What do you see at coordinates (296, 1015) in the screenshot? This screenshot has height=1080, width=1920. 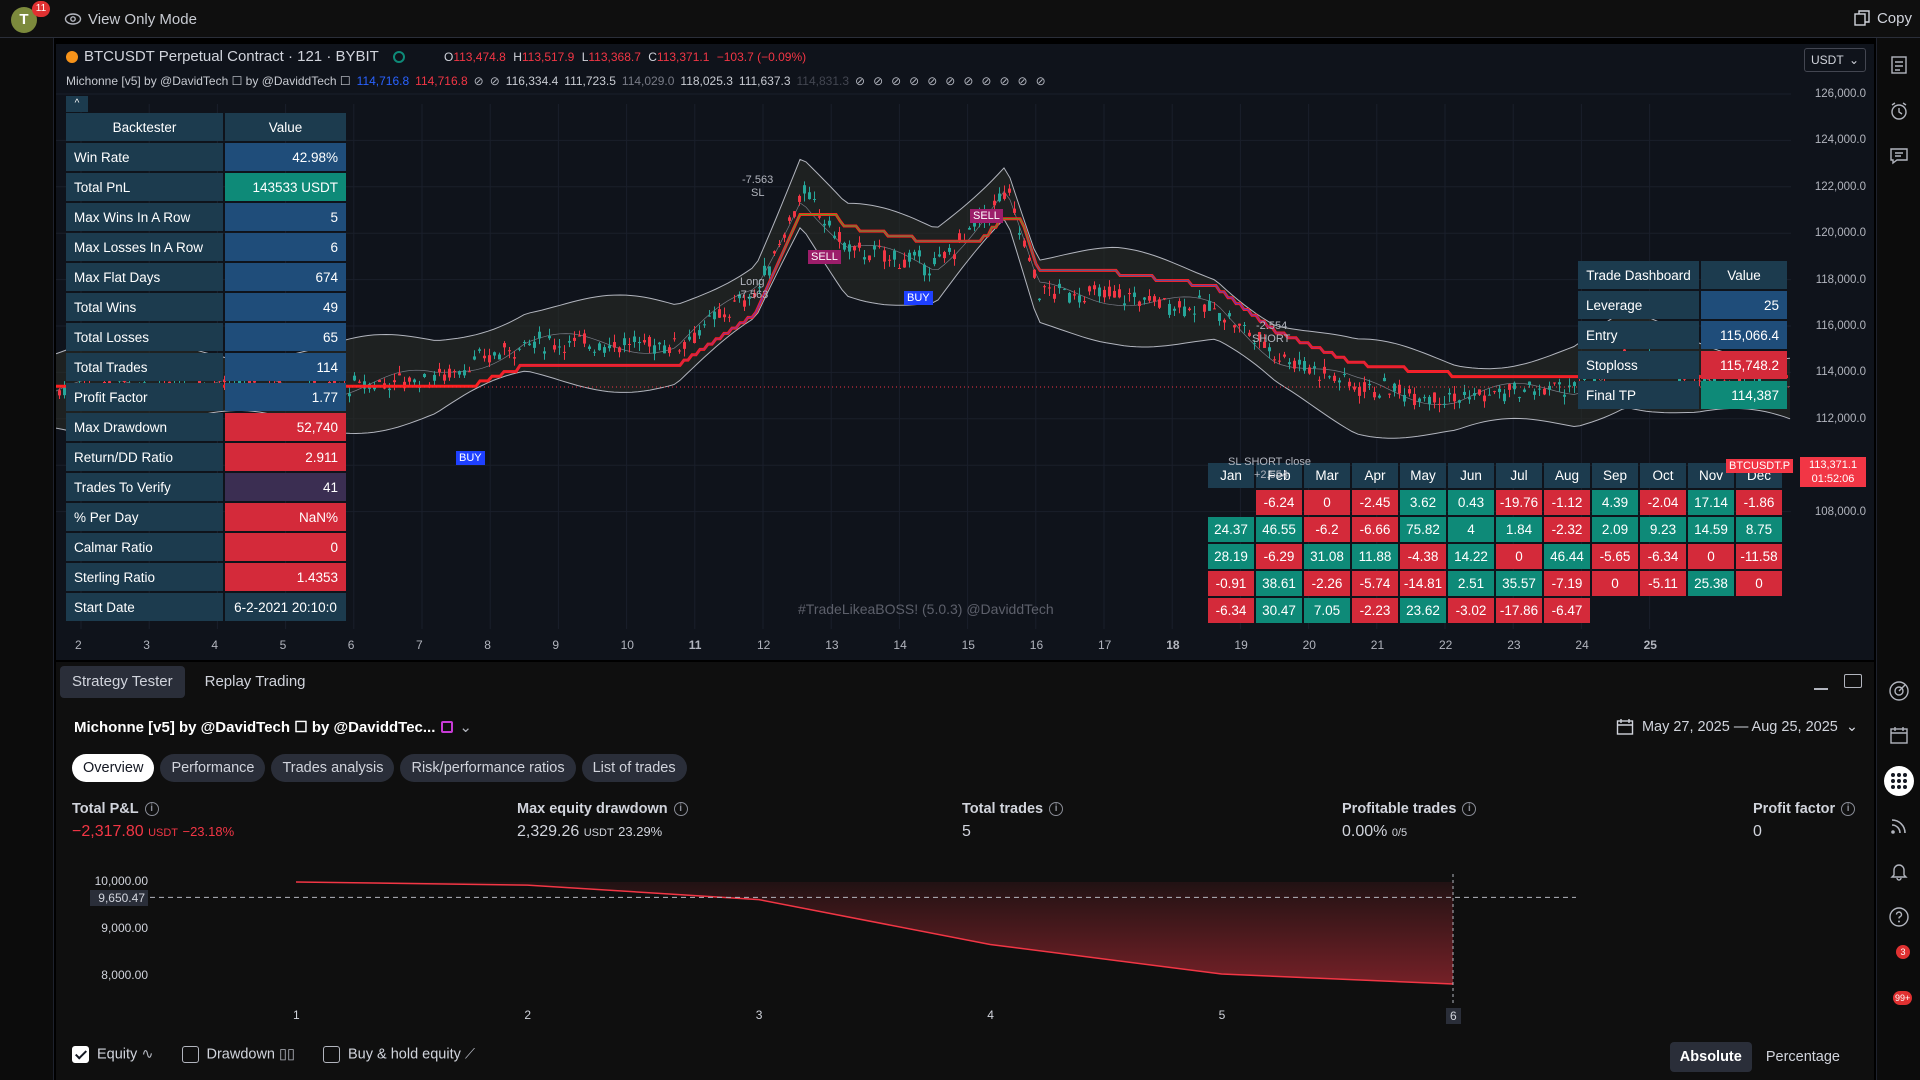 I see `equity-x-tick: 1` at bounding box center [296, 1015].